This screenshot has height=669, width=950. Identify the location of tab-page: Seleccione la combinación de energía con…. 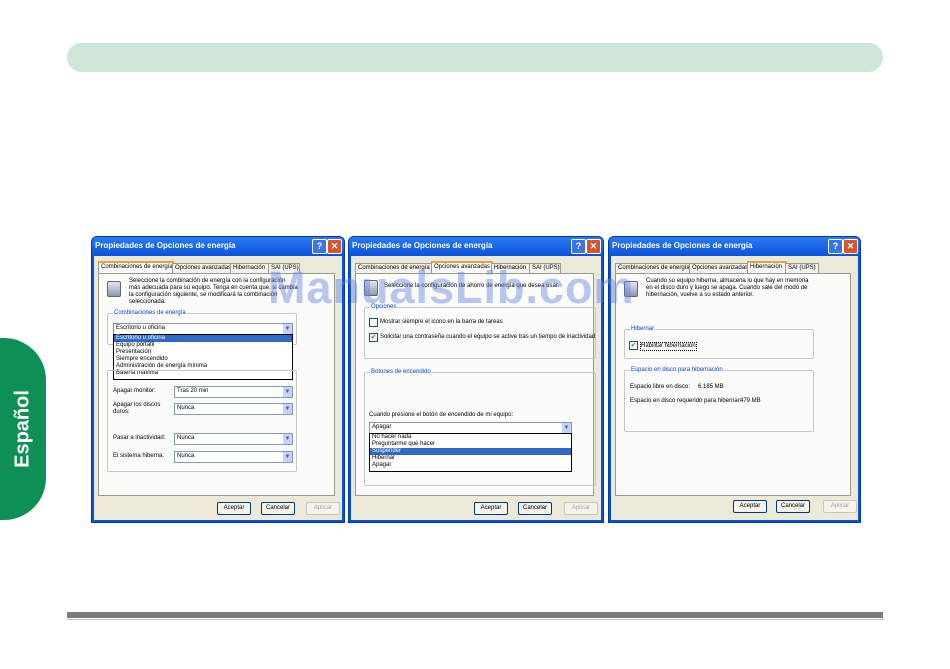
(216, 384).